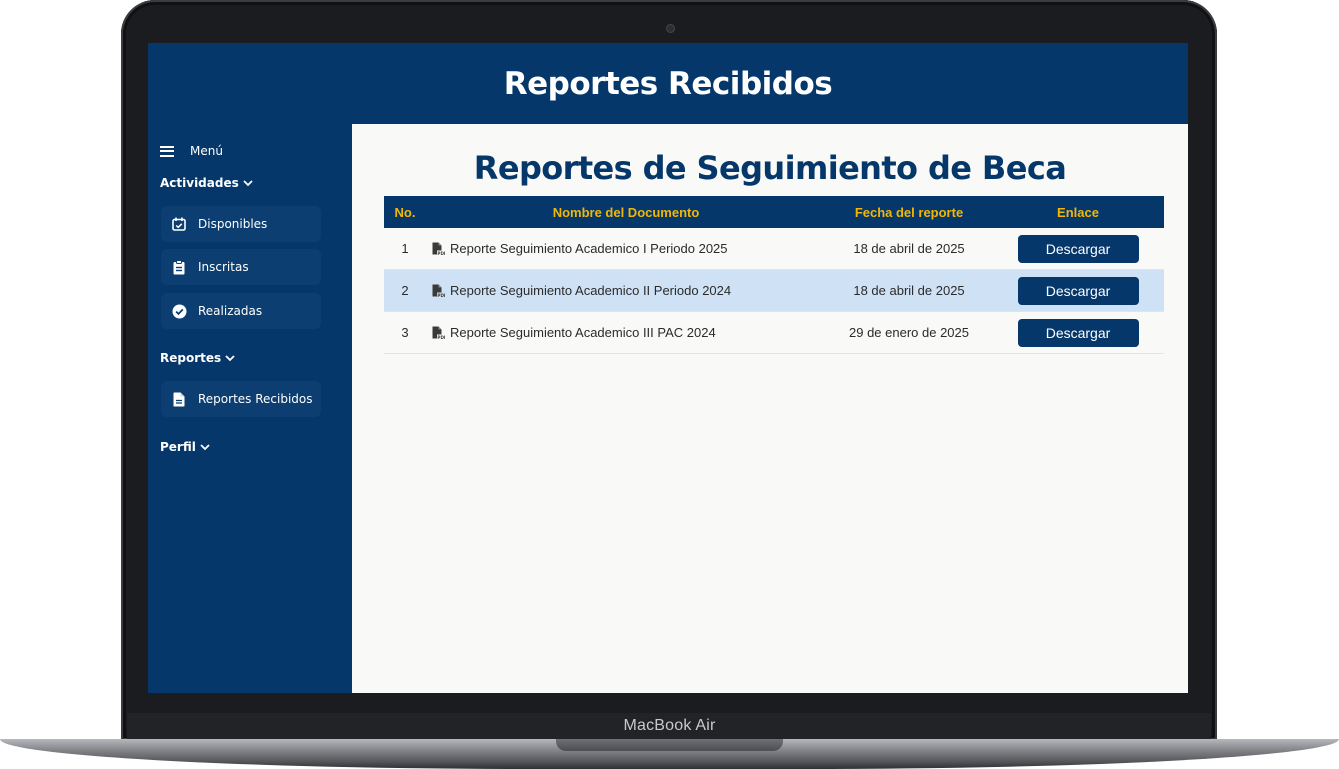 This screenshot has width=1339, height=769. Describe the element at coordinates (770, 168) in the screenshot. I see `main-heading: Reportes de Seguimiento de Beca` at that location.